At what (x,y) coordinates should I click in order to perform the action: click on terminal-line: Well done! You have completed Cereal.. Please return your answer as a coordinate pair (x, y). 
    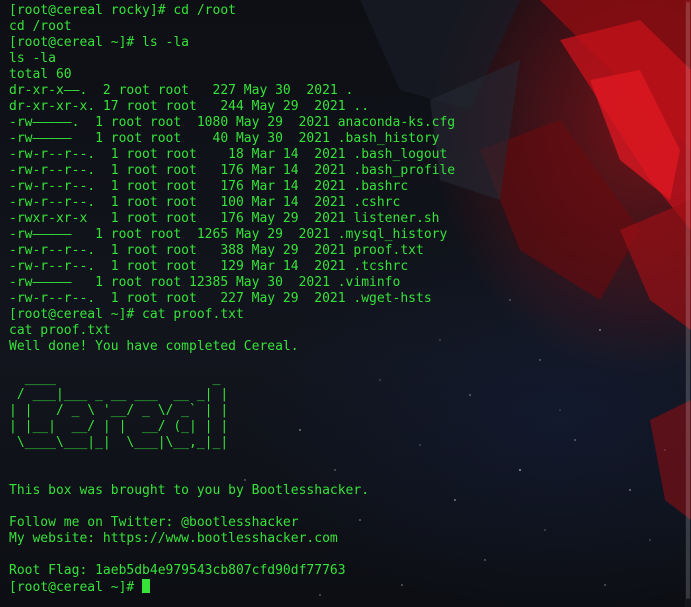
    Looking at the image, I should click on (154, 346).